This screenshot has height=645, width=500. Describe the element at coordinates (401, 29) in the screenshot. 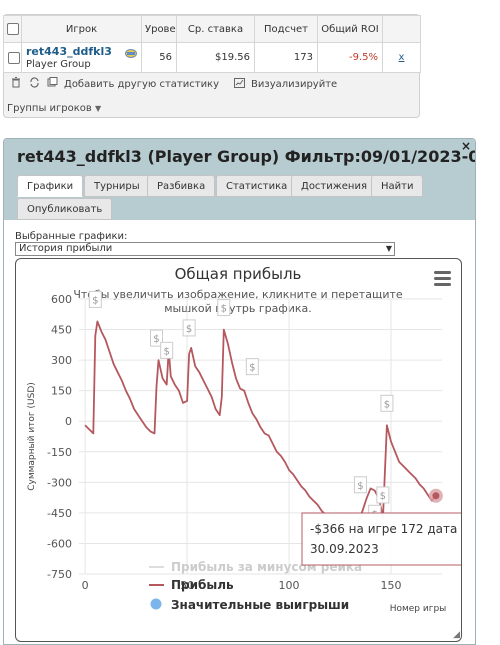

I see `col-header-remove` at that location.